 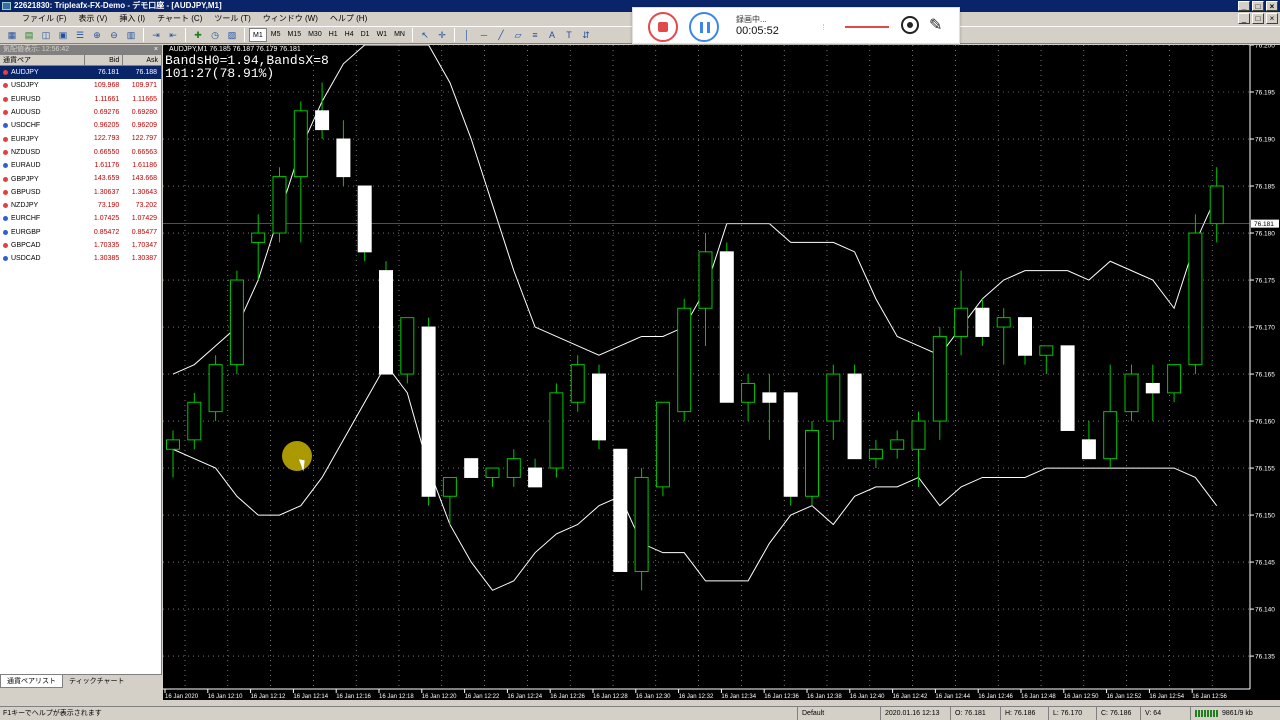 What do you see at coordinates (97, 35) in the screenshot?
I see `zoom-in-icon: ⊕` at bounding box center [97, 35].